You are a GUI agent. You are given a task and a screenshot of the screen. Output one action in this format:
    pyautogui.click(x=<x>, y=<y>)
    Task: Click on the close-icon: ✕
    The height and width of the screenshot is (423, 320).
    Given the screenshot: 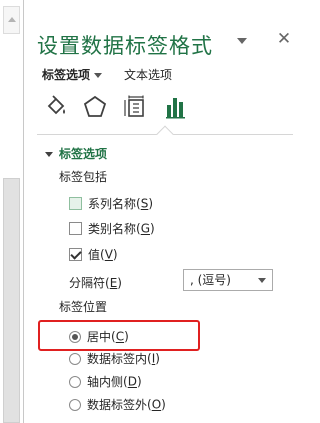 What is the action you would take?
    pyautogui.click(x=284, y=39)
    